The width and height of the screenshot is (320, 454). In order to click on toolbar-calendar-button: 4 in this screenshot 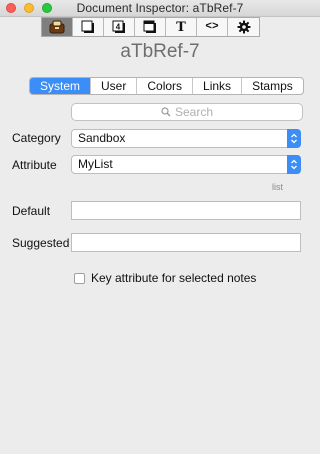, I will do `click(119, 27)`.